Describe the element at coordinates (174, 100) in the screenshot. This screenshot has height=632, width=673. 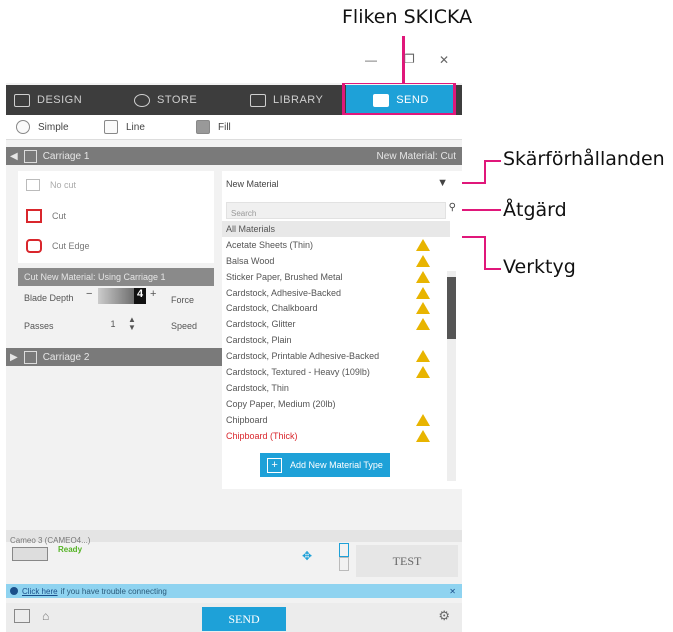
I see `tab-store: STORE` at that location.